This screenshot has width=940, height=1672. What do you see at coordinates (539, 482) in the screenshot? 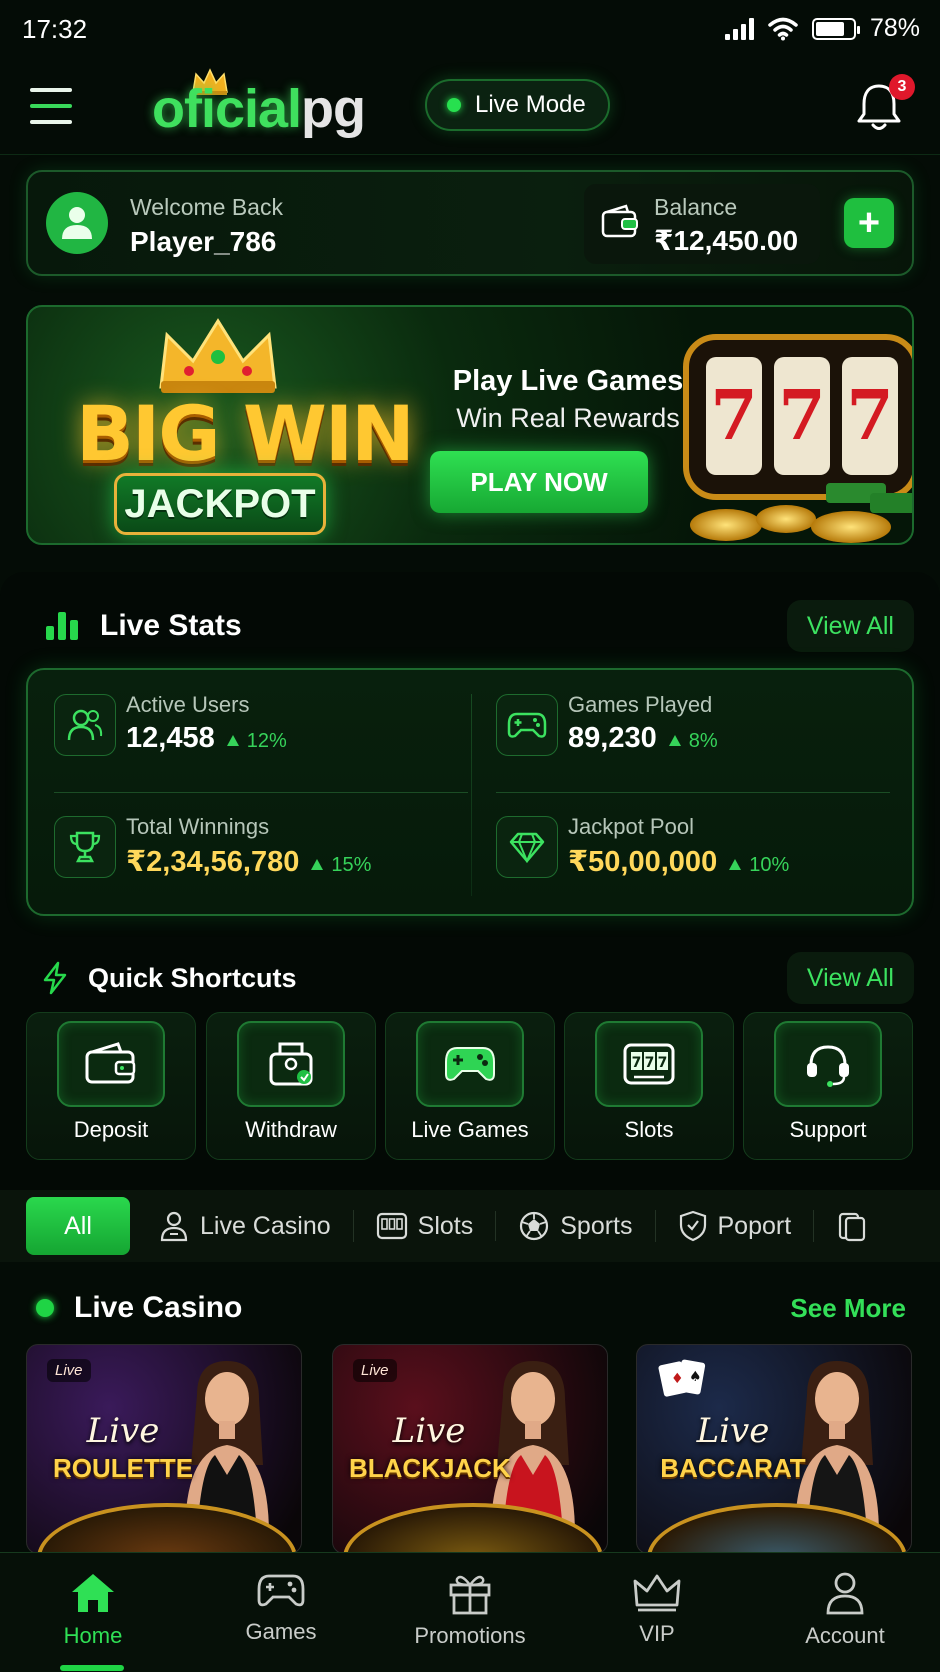
I see `play-now-button: PLAY NOW` at bounding box center [539, 482].